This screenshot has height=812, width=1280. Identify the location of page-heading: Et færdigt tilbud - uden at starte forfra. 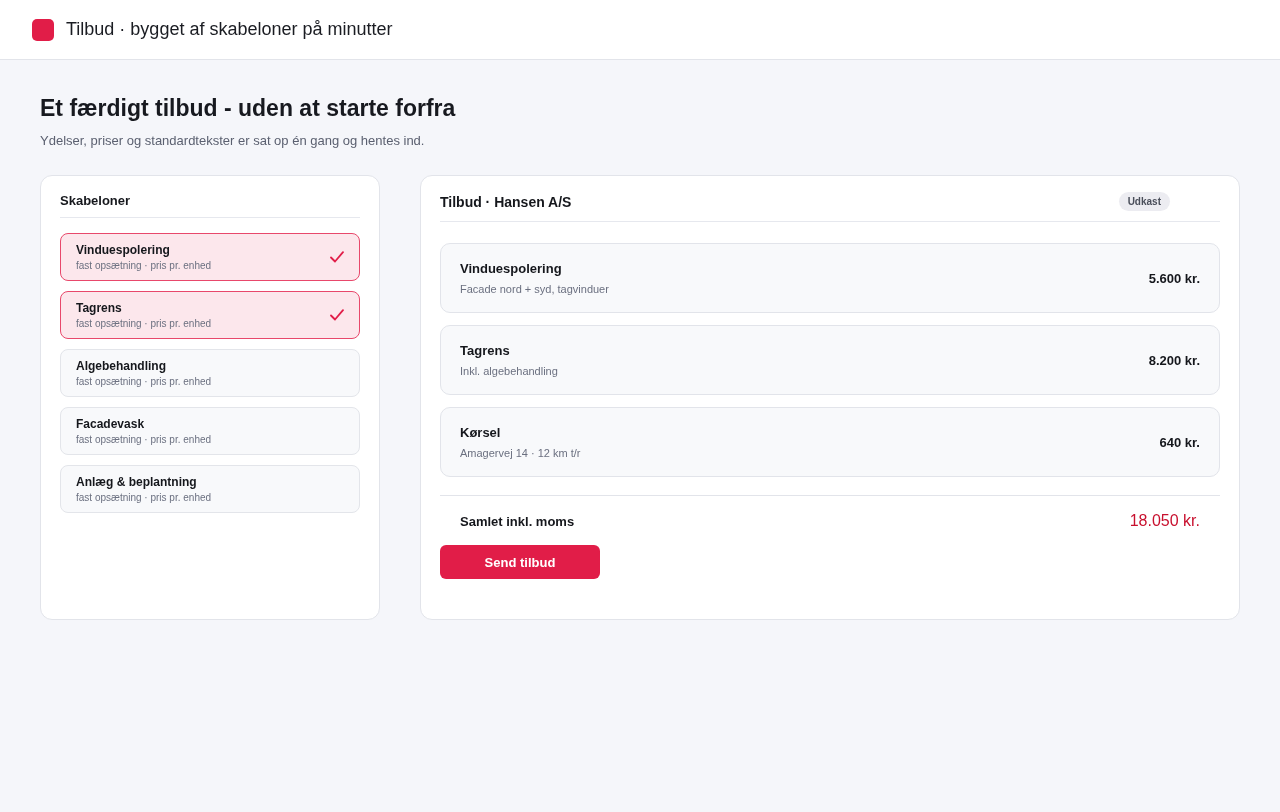
(248, 108).